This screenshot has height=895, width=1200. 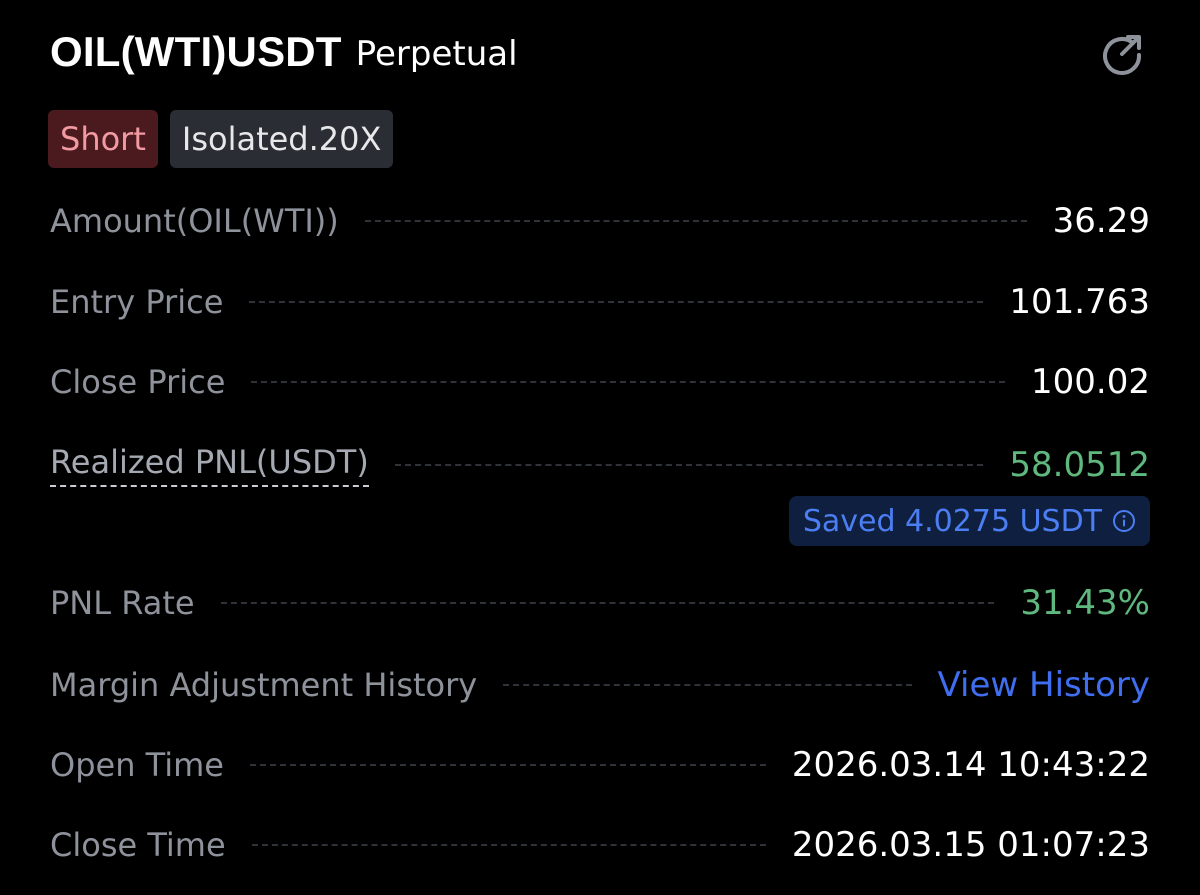 I want to click on amount-value: 36.29, so click(x=1101, y=221).